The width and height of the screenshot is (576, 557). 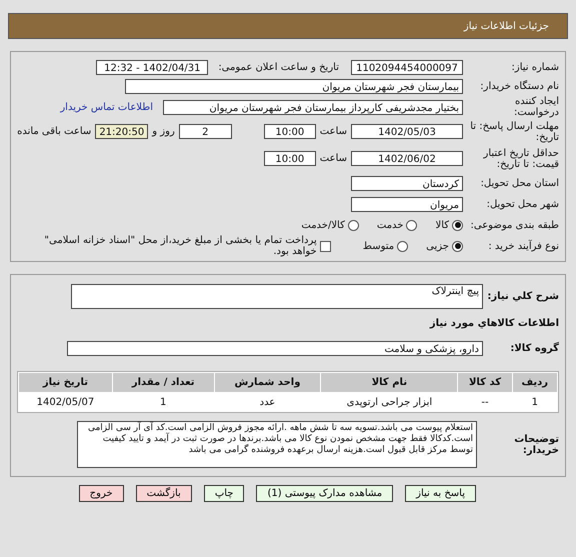 I want to click on column-header: نام کالا, so click(x=389, y=382).